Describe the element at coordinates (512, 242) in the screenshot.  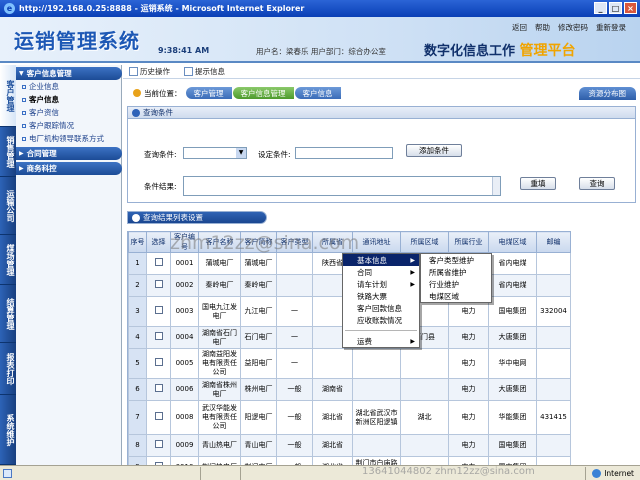
I see `col-header: 电煤区域` at that location.